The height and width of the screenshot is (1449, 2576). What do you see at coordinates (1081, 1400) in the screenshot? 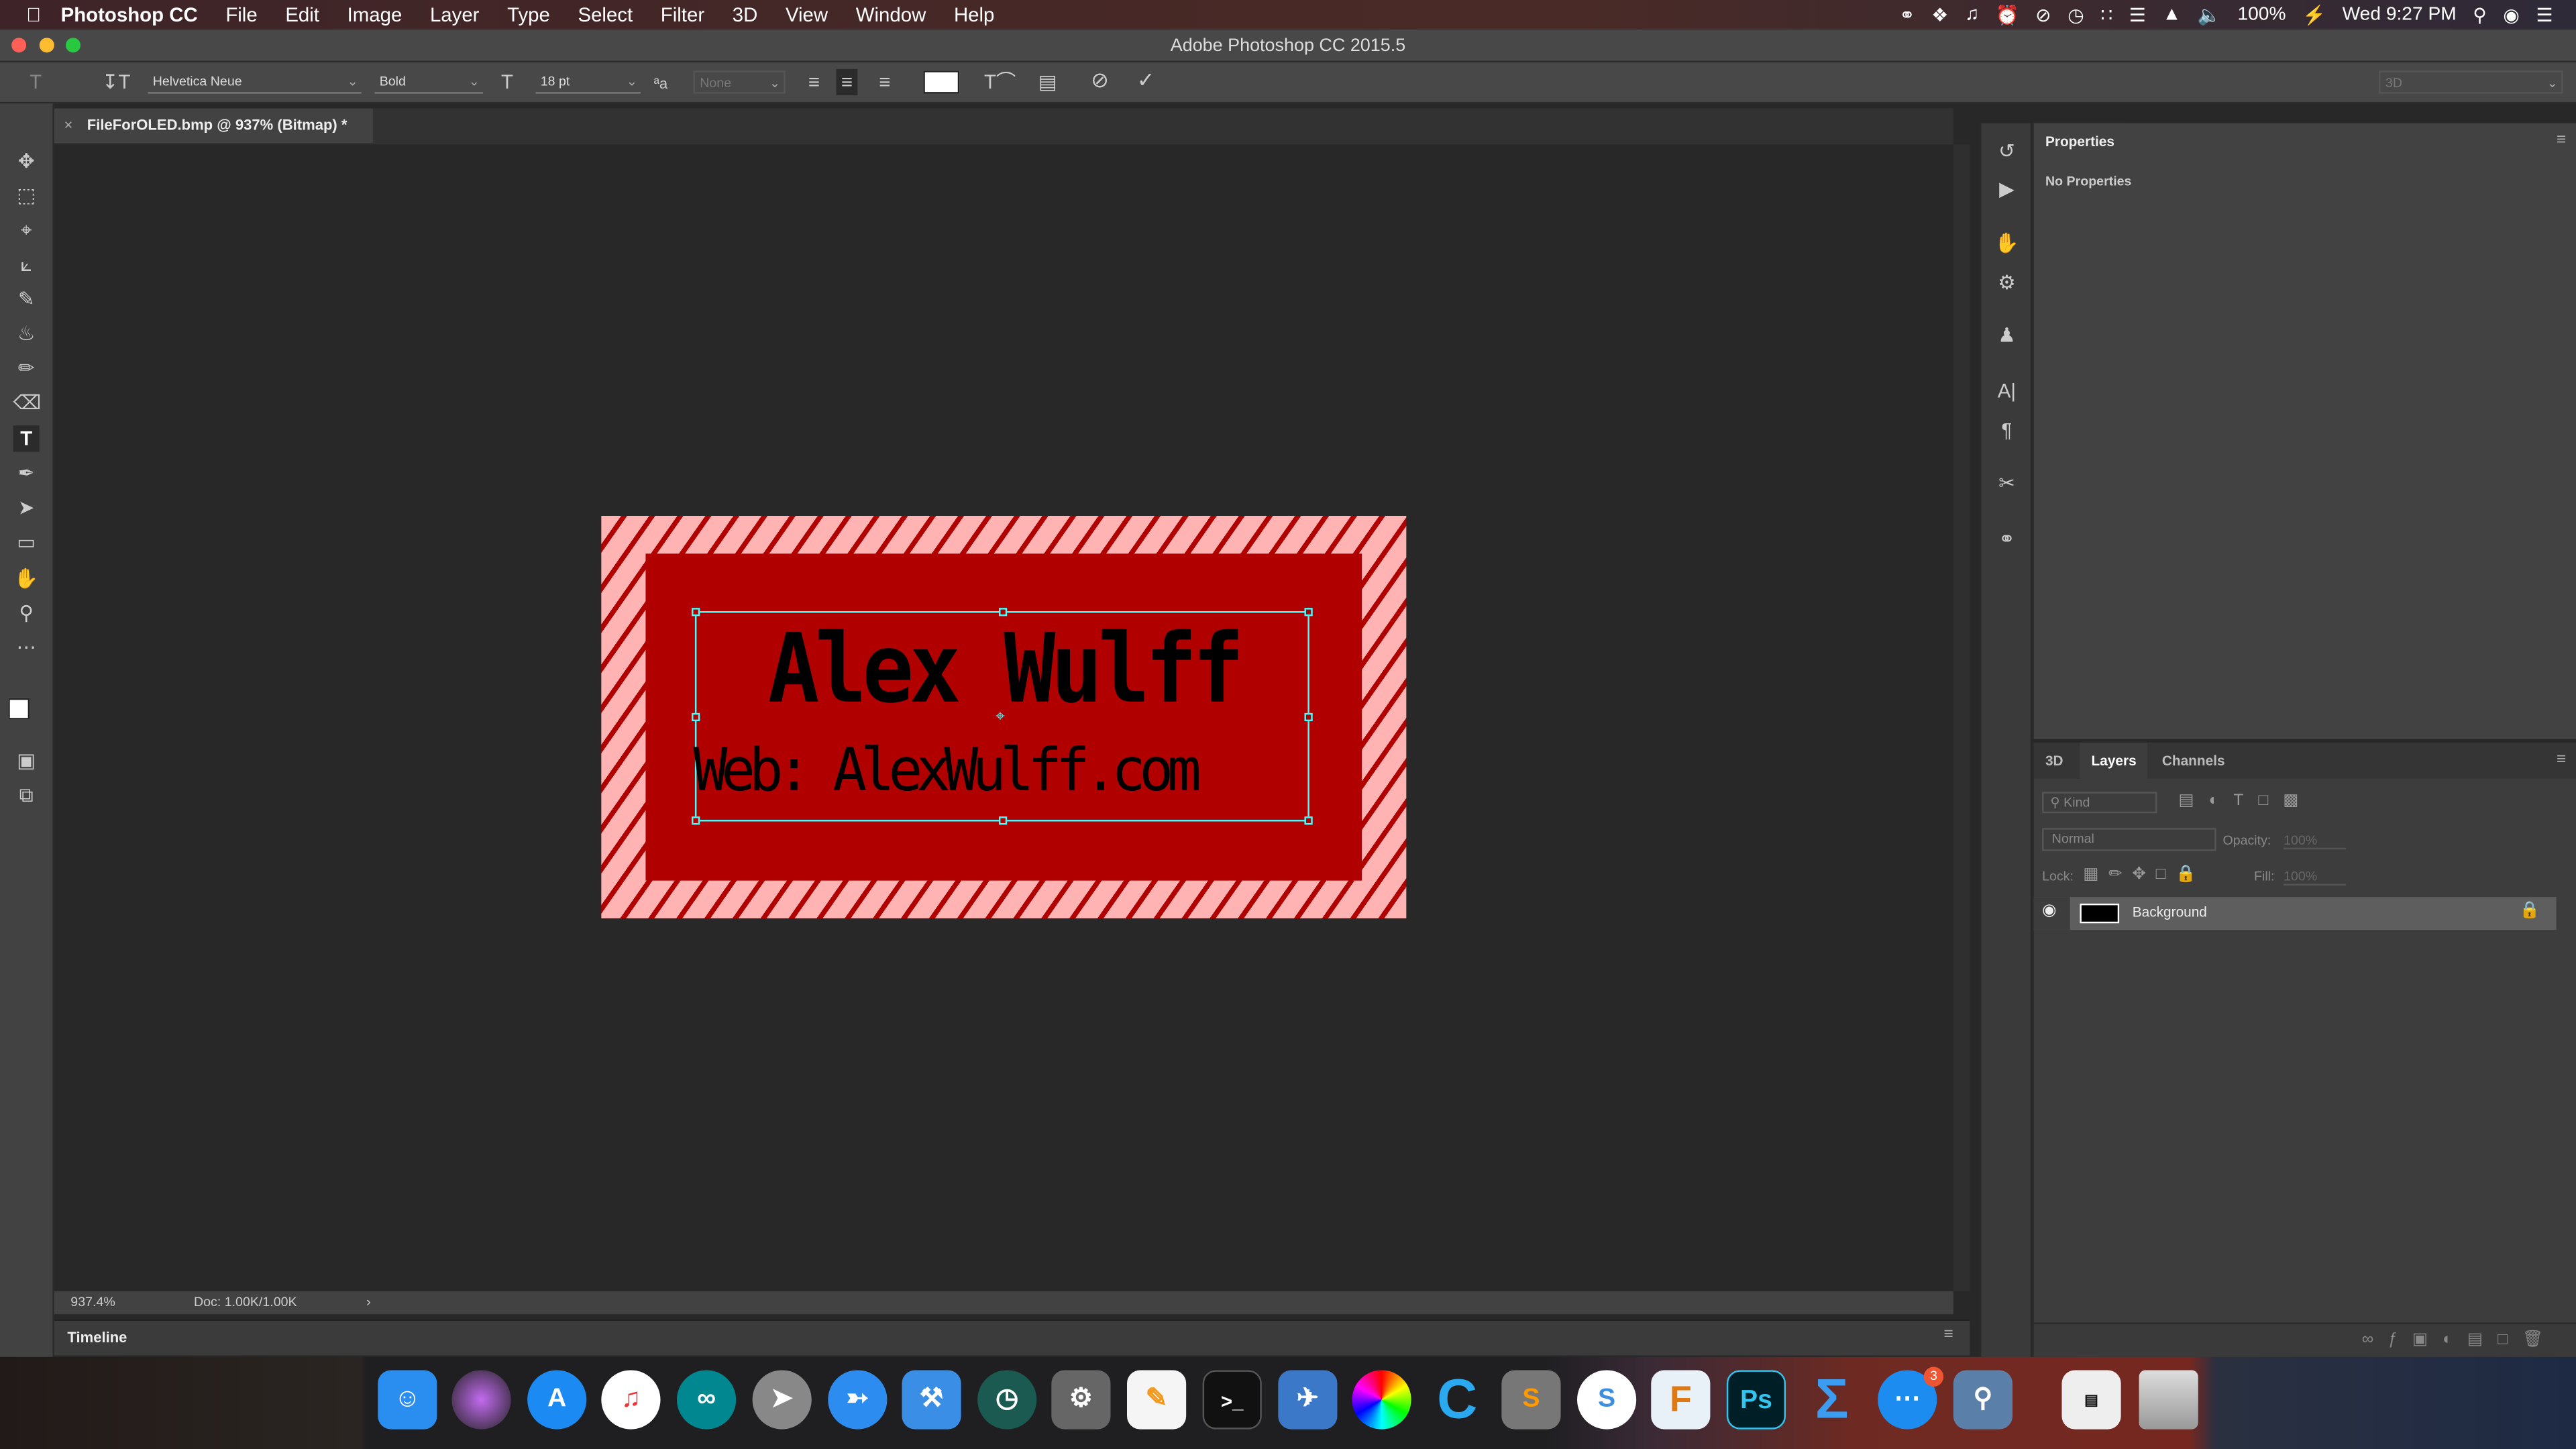
I see `dock-system-preferences: ⚙` at bounding box center [1081, 1400].